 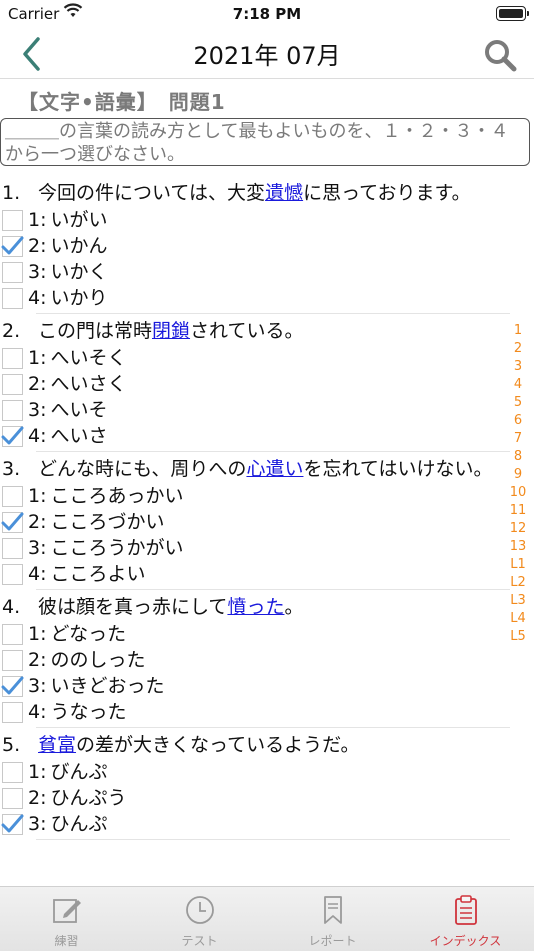 I want to click on index-link: 5, so click(x=518, y=403).